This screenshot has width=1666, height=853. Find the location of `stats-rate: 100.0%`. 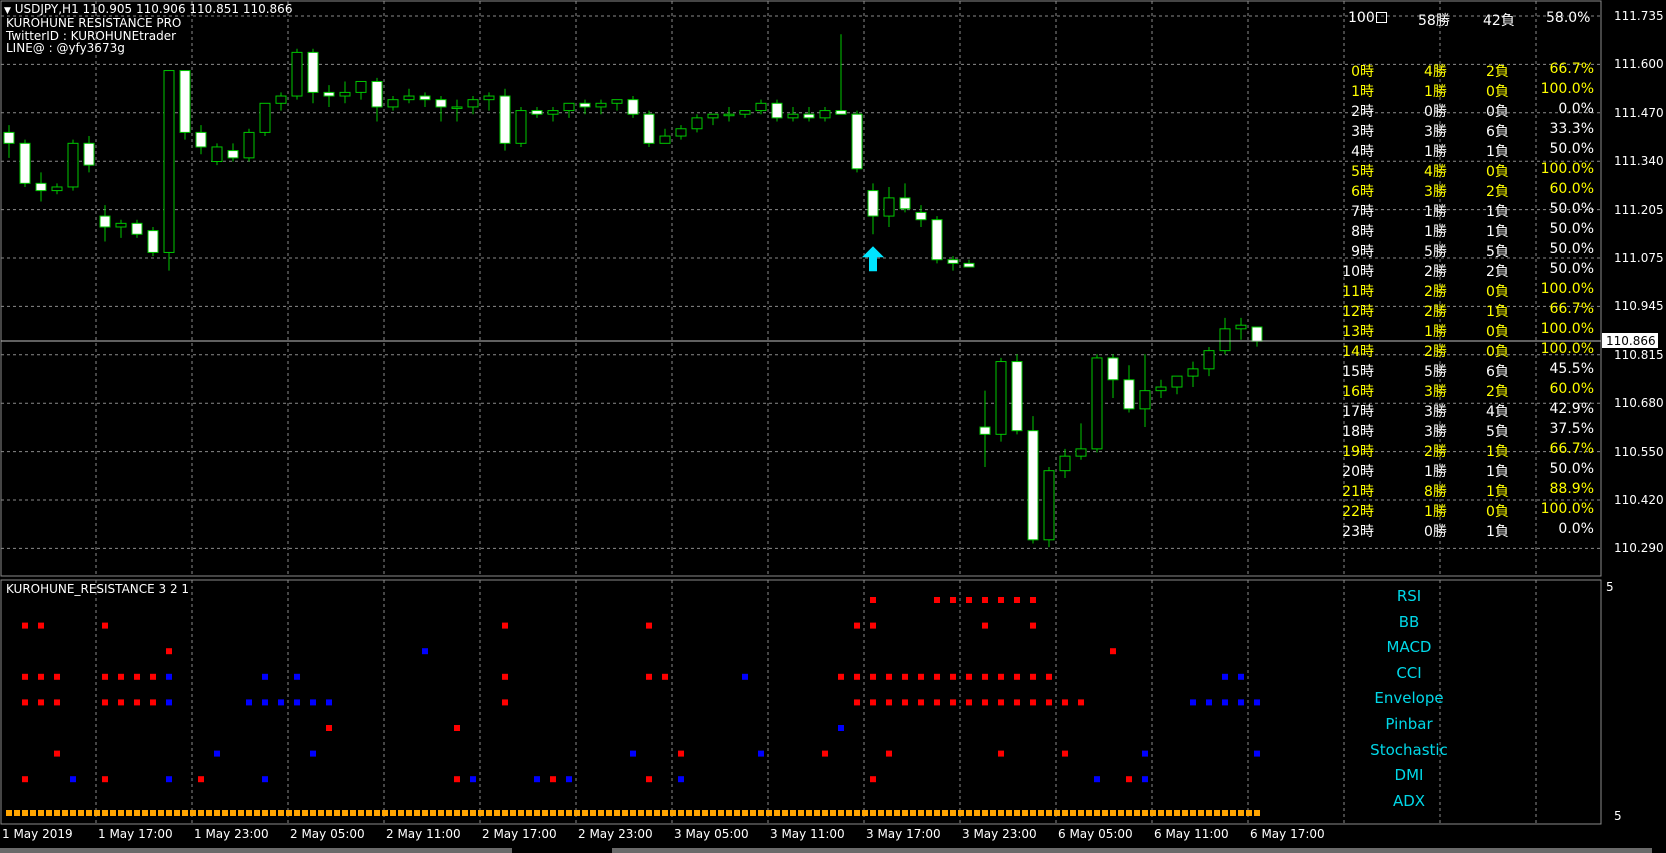

stats-rate: 100.0% is located at coordinates (1567, 89).